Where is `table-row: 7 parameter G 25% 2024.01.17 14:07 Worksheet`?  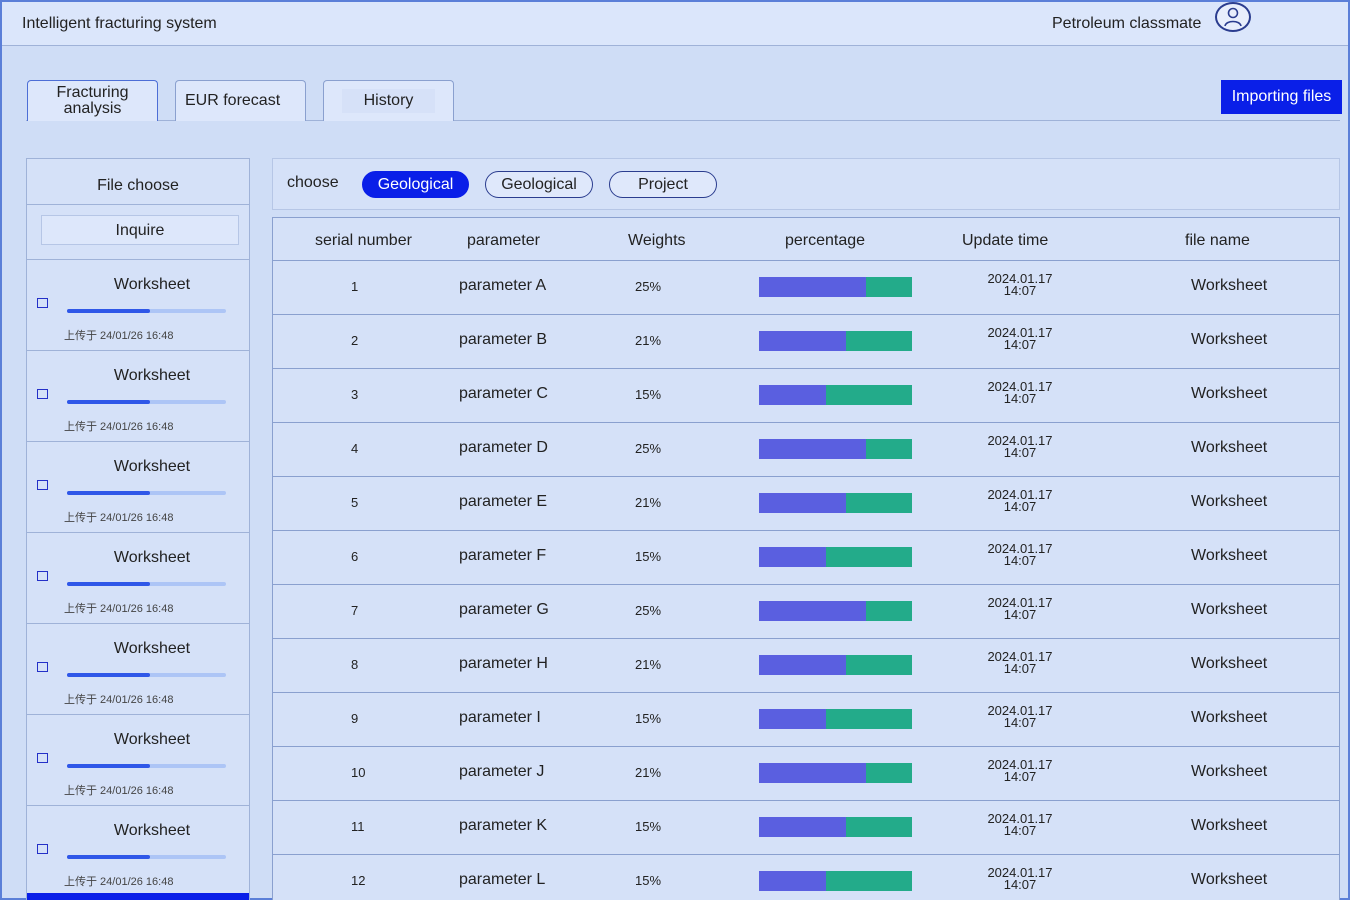
table-row: 7 parameter G 25% 2024.01.17 14:07 Worksheet is located at coordinates (806, 612).